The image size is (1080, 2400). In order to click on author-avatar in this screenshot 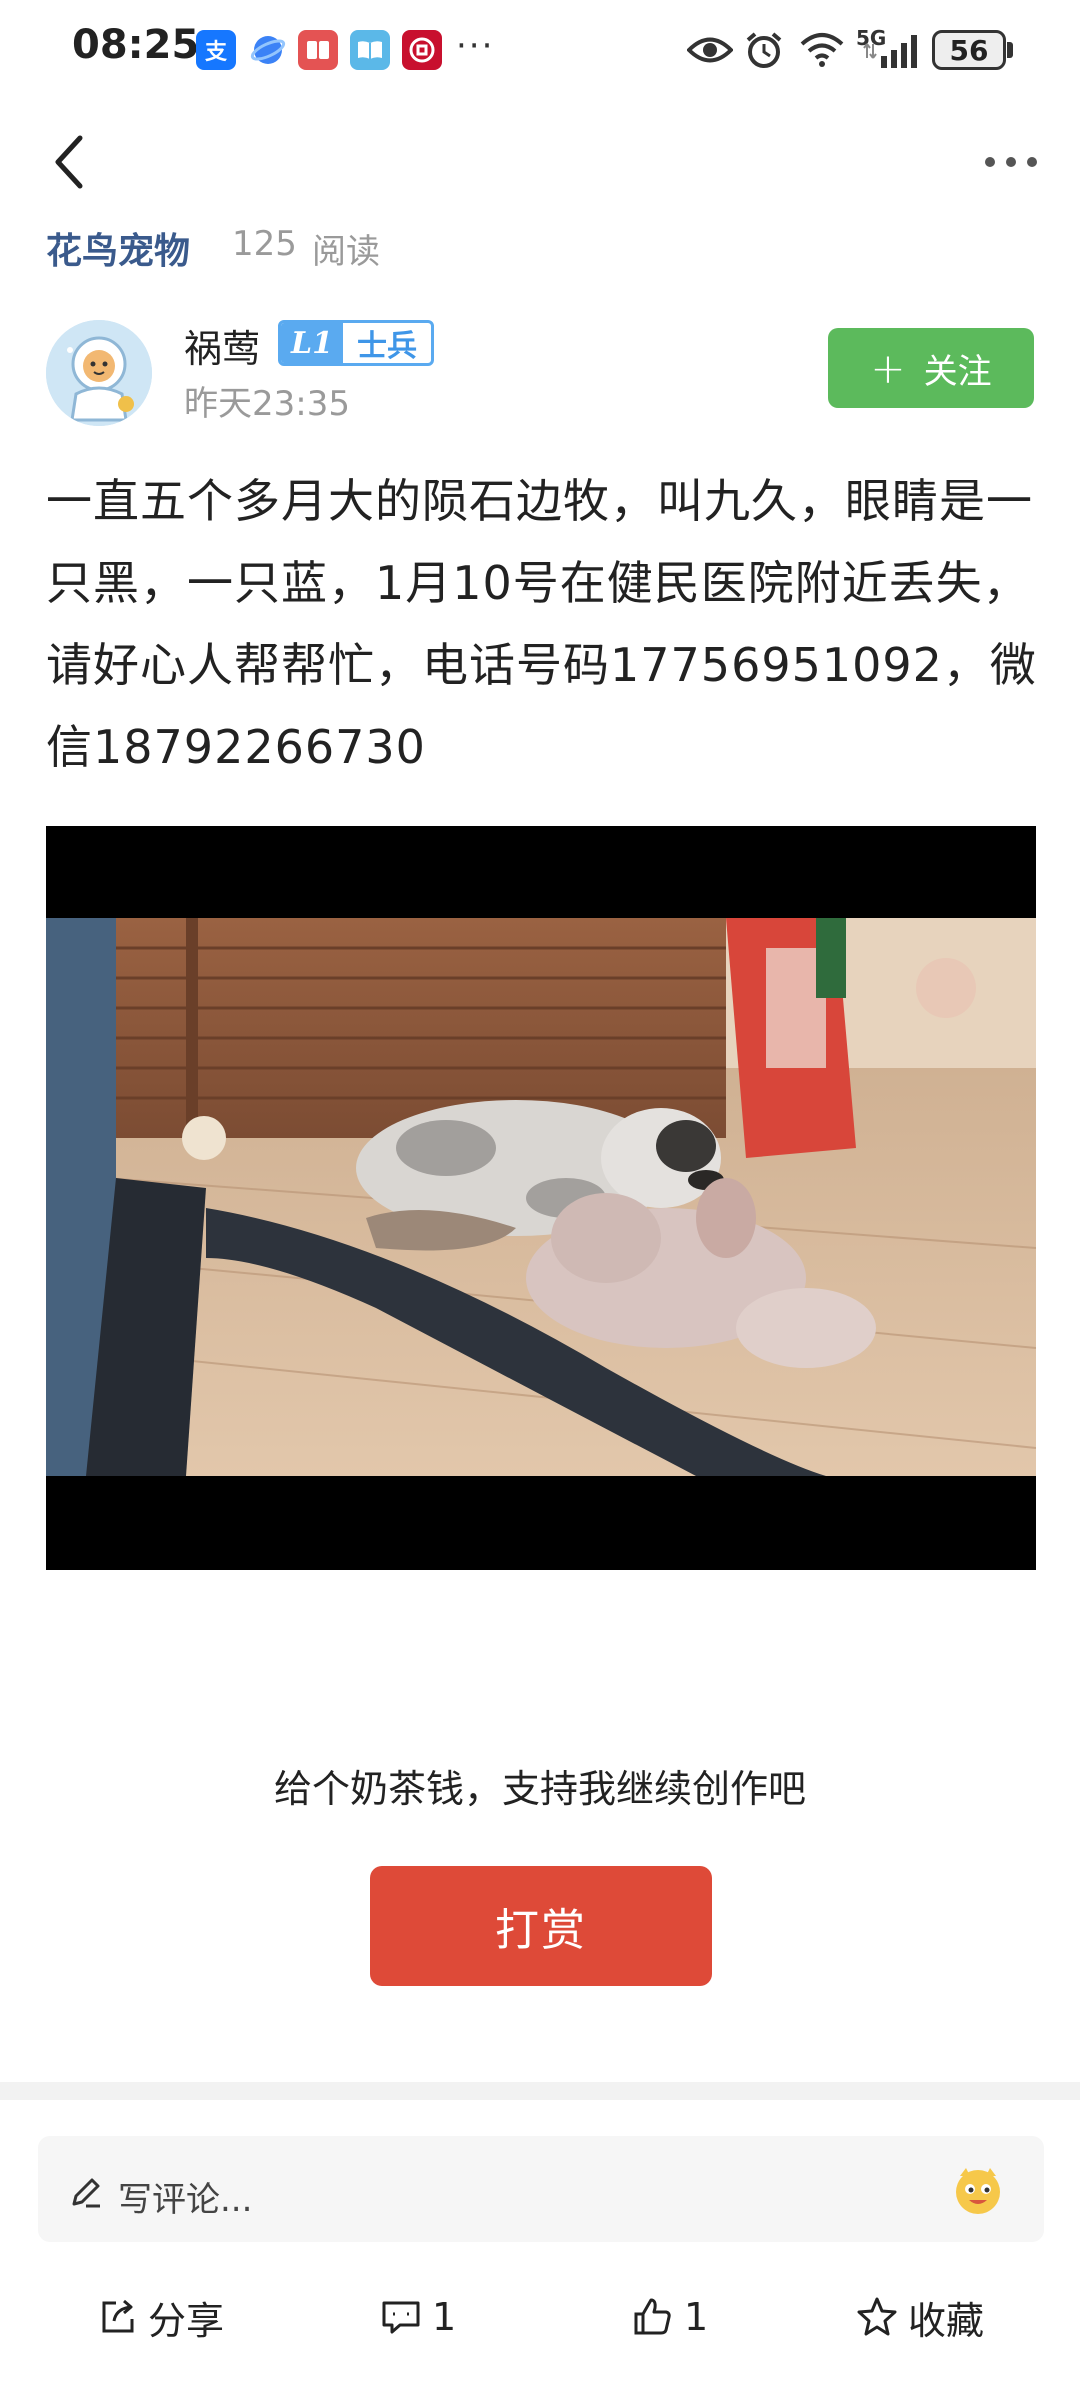, I will do `click(99, 373)`.